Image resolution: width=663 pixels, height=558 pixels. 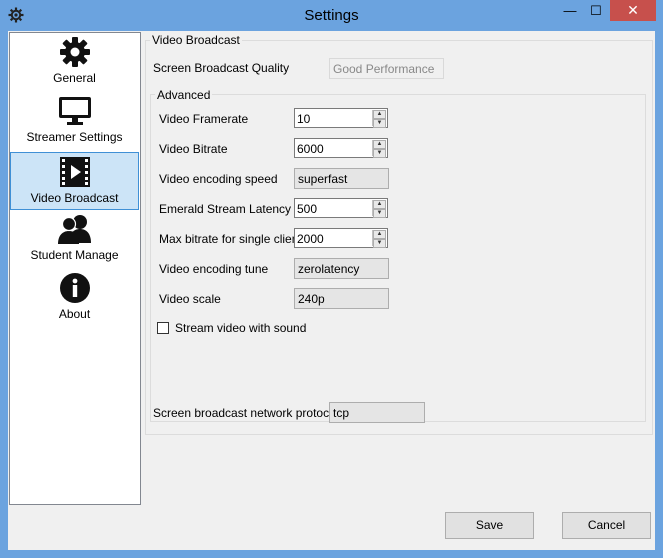 I want to click on framerate-value: 10, so click(x=304, y=119).